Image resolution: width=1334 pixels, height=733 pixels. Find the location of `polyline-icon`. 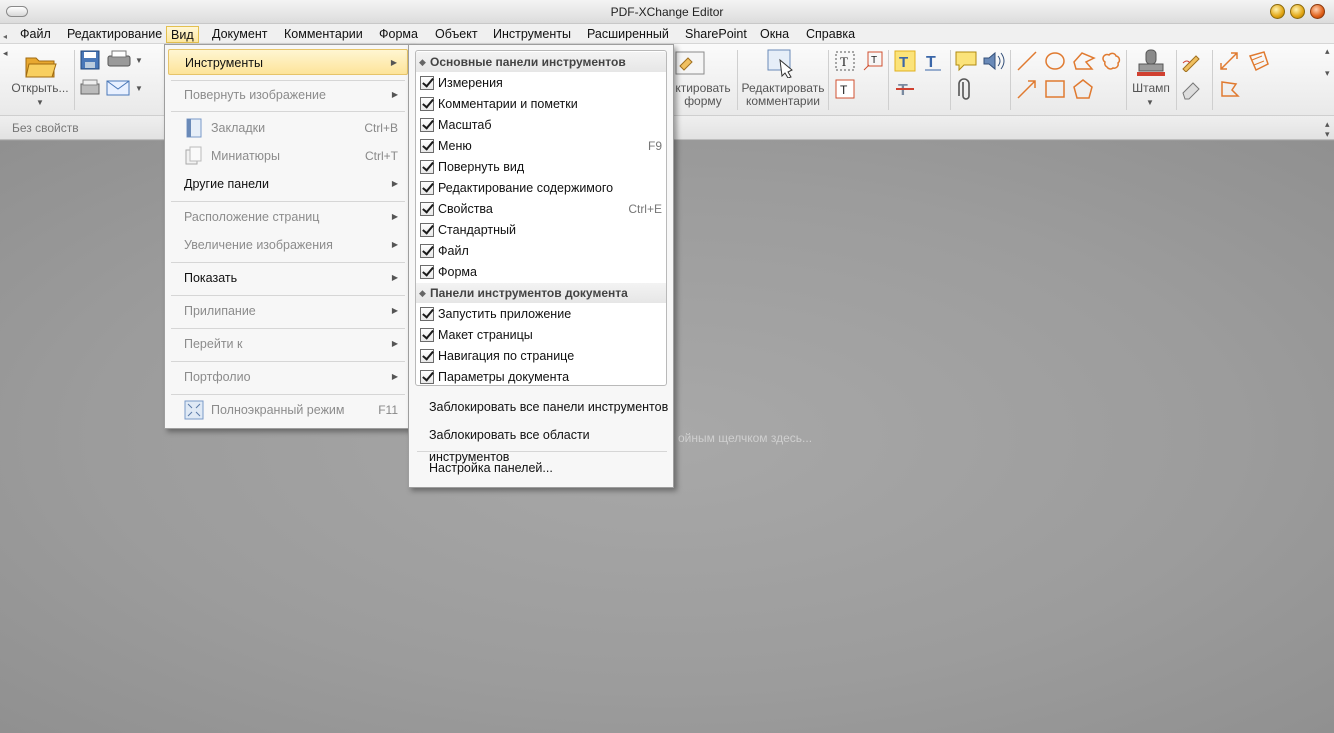

polyline-icon is located at coordinates (1084, 61).